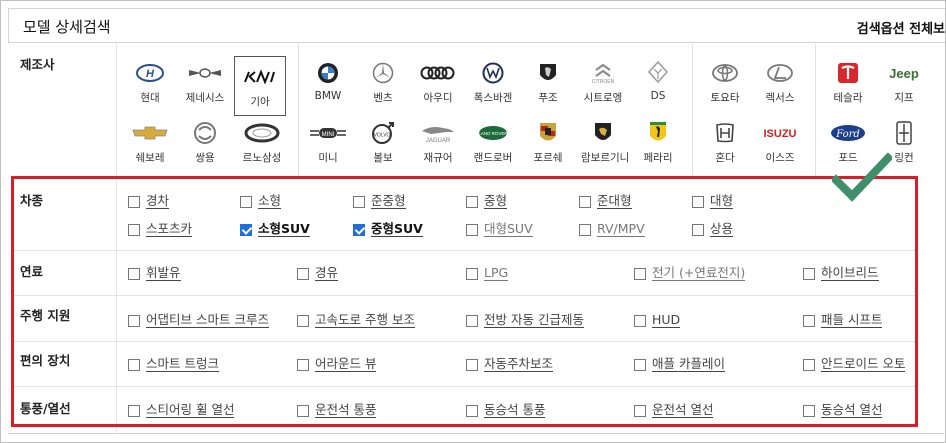  I want to click on chevrolet-logo-icon, so click(150, 133).